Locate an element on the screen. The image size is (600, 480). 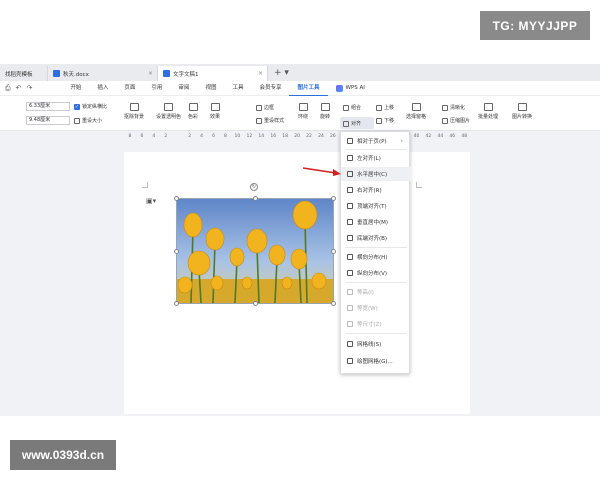
ruler-tick: 40 is located at coordinates (416, 136).